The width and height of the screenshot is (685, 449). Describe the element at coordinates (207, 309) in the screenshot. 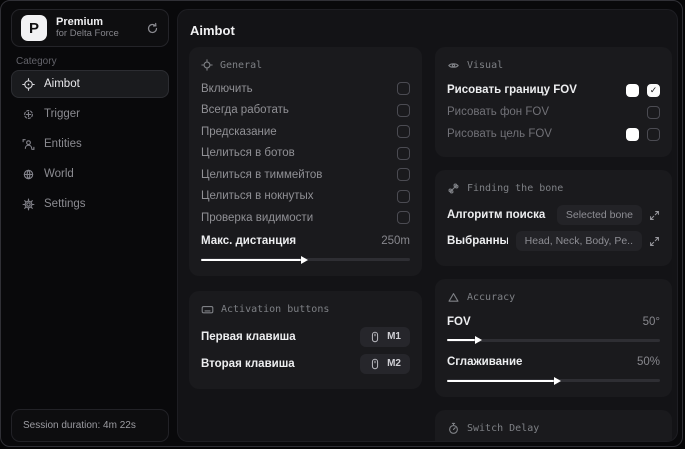

I see `keyboard-icon` at that location.